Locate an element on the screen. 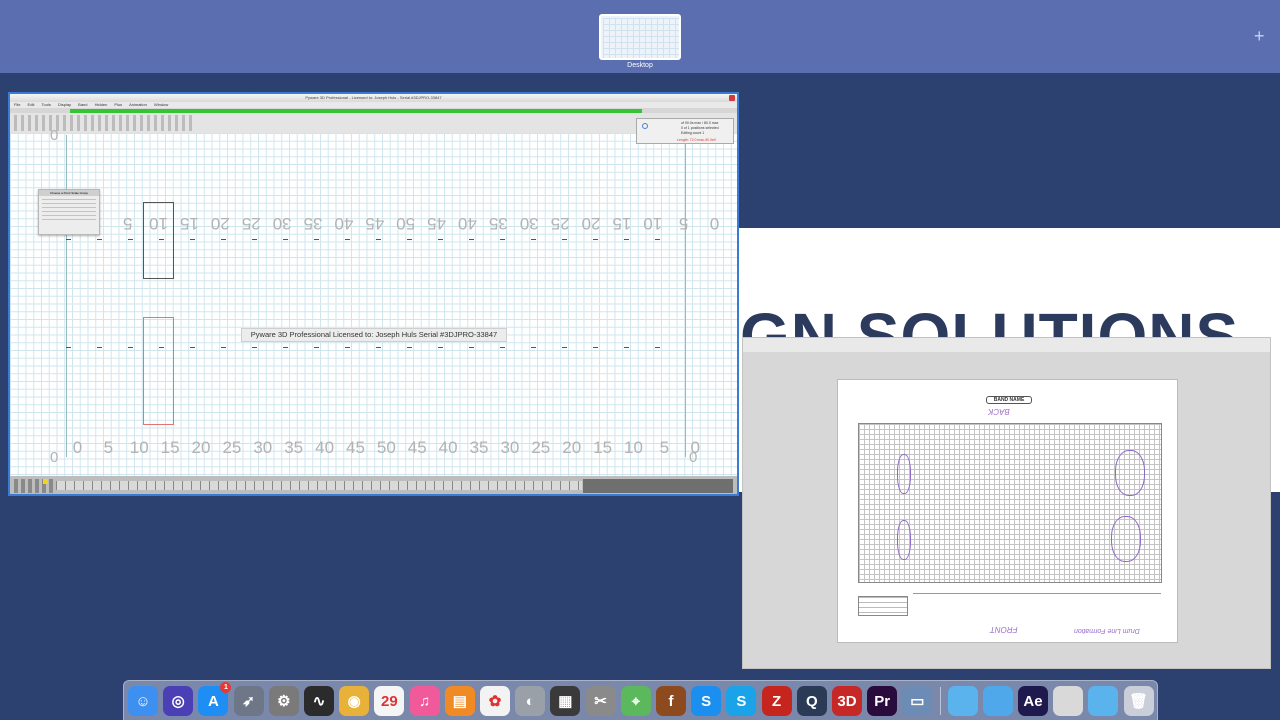 Image resolution: width=1280 pixels, height=720 pixels. timeline-bar is located at coordinates (373, 485).